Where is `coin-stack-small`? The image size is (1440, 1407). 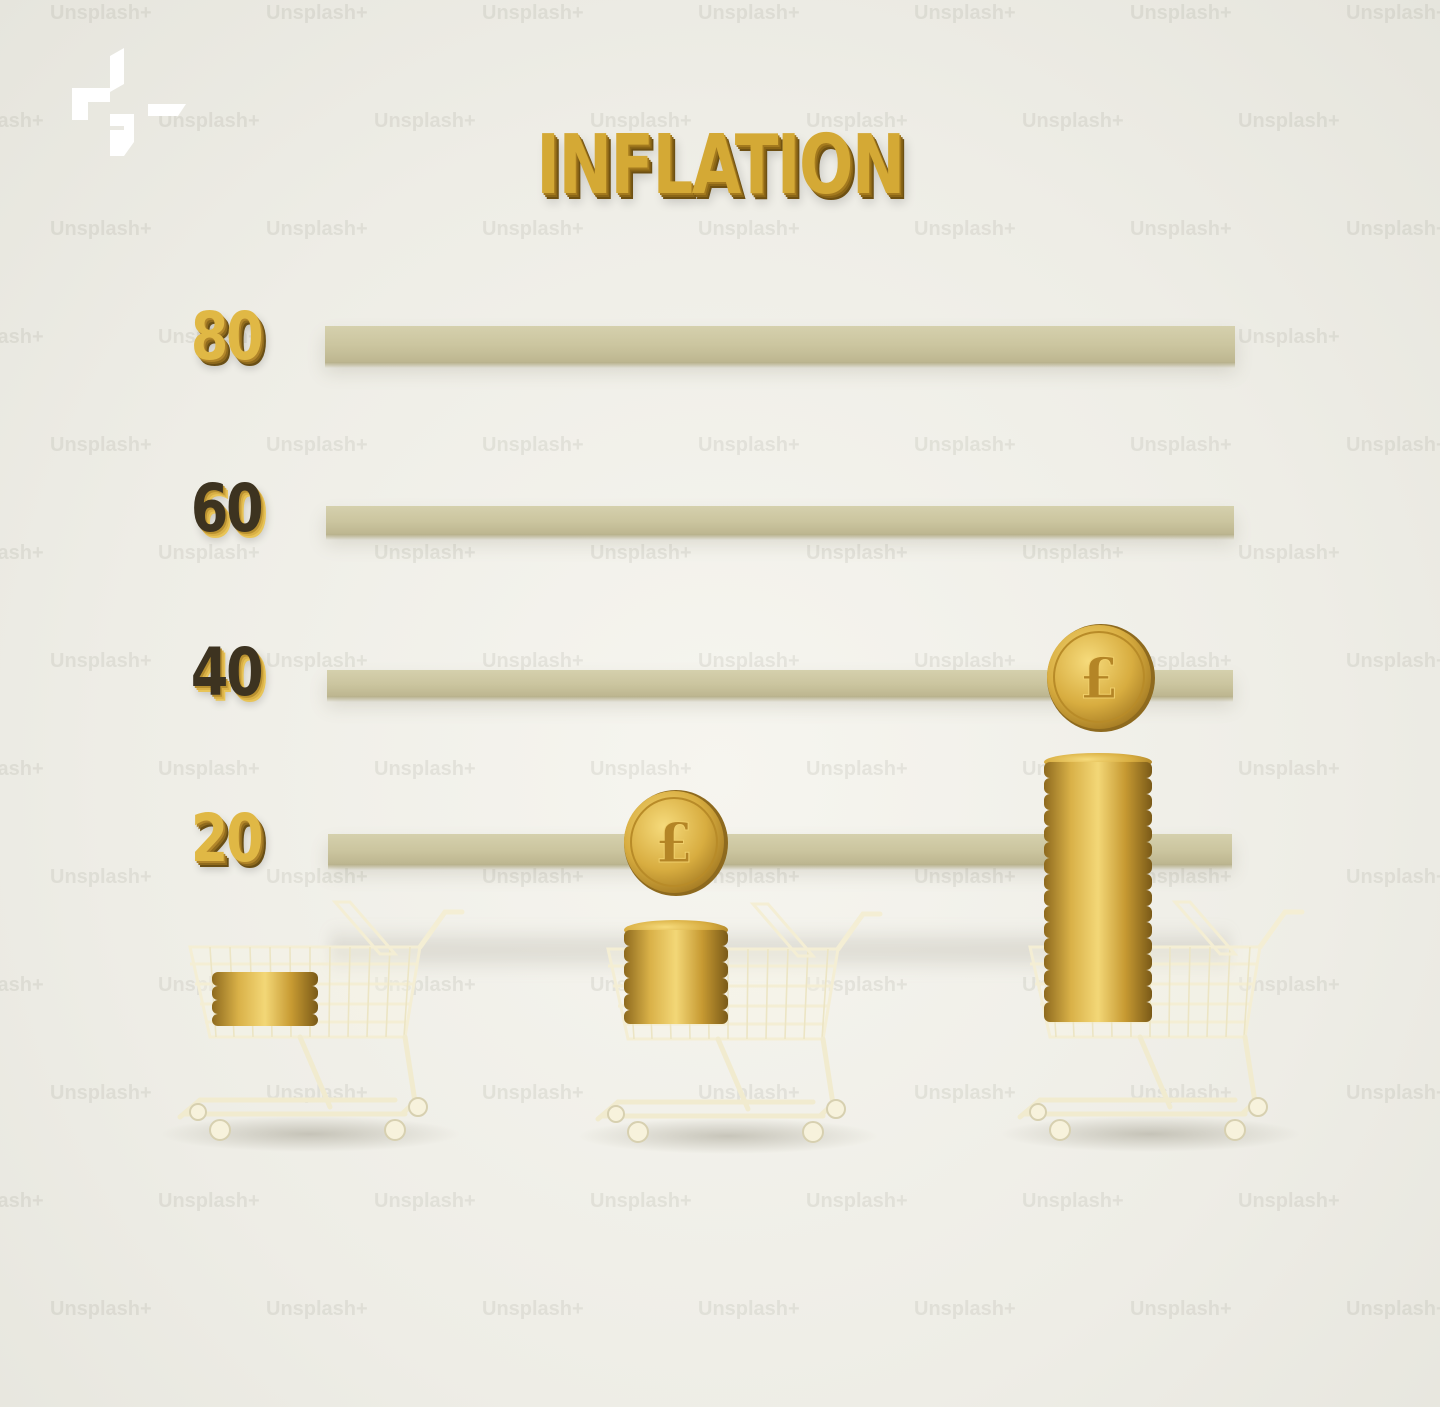
coin-stack-small is located at coordinates (265, 999).